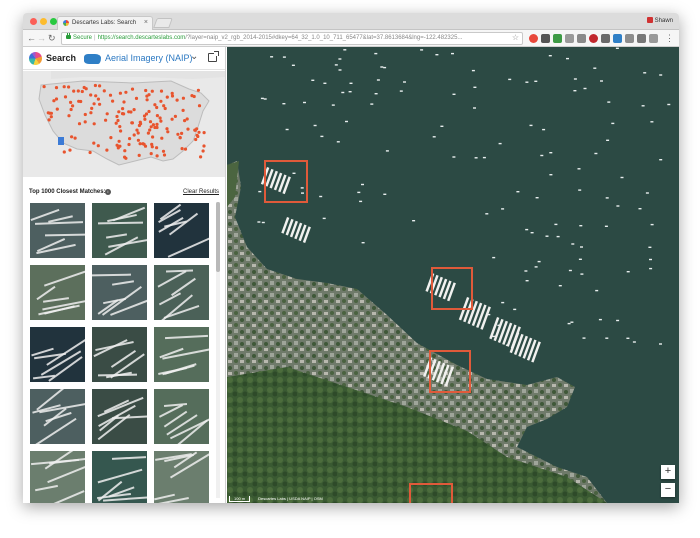 Image resolution: width=700 pixels, height=538 pixels. What do you see at coordinates (66, 23) in the screenshot?
I see `tab-favicon-icon` at bounding box center [66, 23].